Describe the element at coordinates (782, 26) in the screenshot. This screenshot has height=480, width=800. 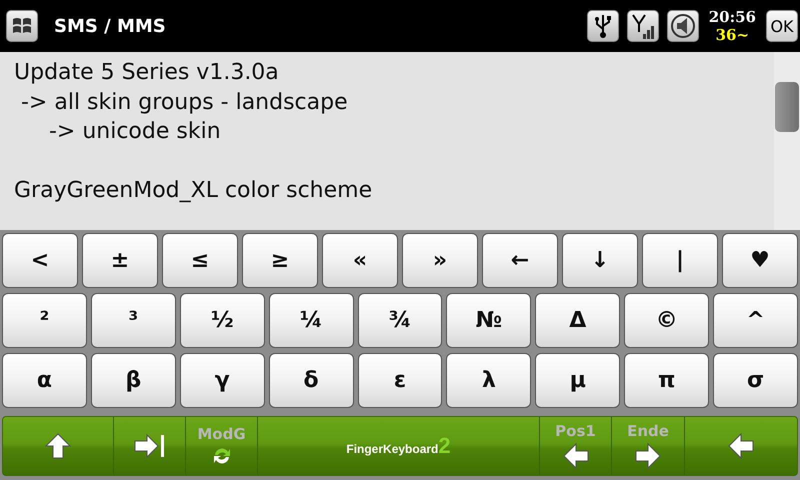
I see `ok-button: OK` at that location.